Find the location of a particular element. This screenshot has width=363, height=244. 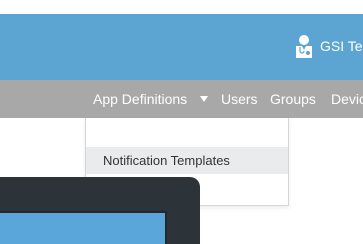

dropdown-item-notification-templates: Notification Templates is located at coordinates (187, 160).